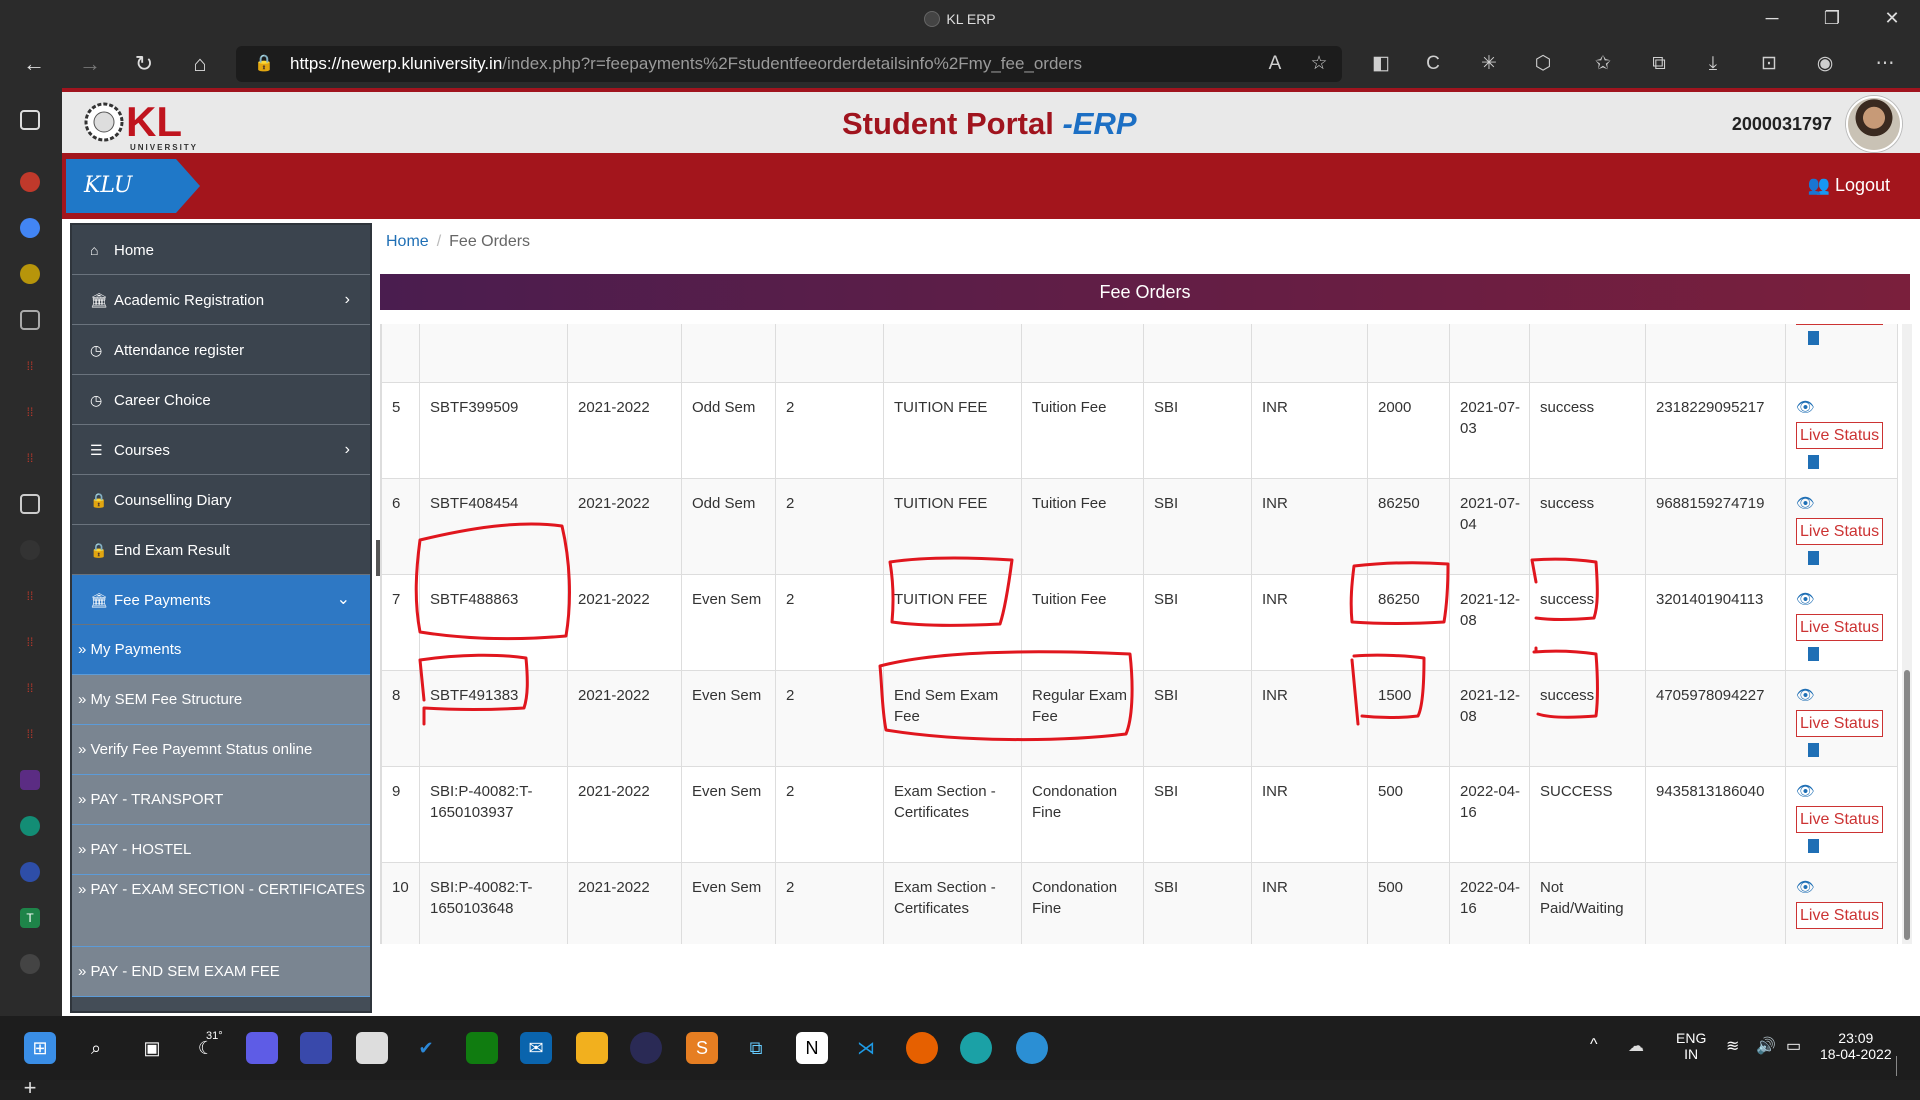 This screenshot has width=1920, height=1100. I want to click on forward-icon: →, so click(90, 64).